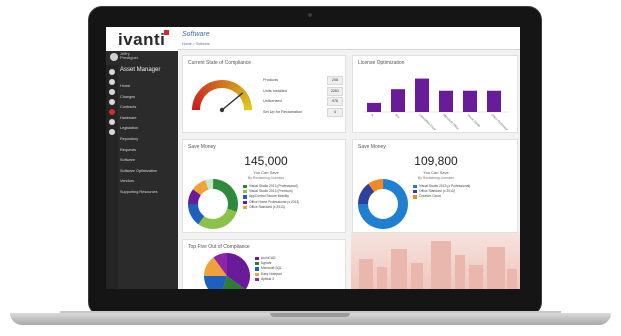  Describe the element at coordinates (500, 121) in the screenshot. I see `tick-label: Office Professional` at that location.